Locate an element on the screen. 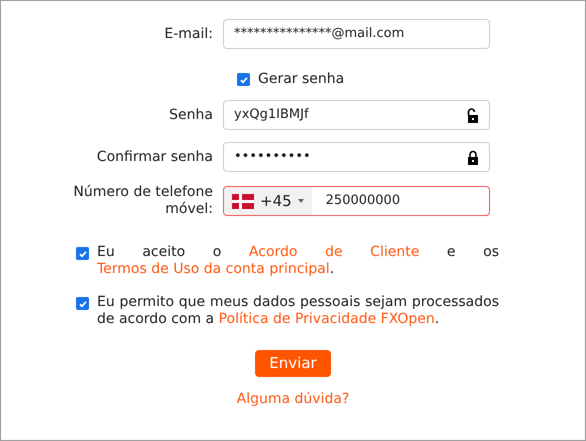 This screenshot has height=441, width=586. flag-icon is located at coordinates (243, 201).